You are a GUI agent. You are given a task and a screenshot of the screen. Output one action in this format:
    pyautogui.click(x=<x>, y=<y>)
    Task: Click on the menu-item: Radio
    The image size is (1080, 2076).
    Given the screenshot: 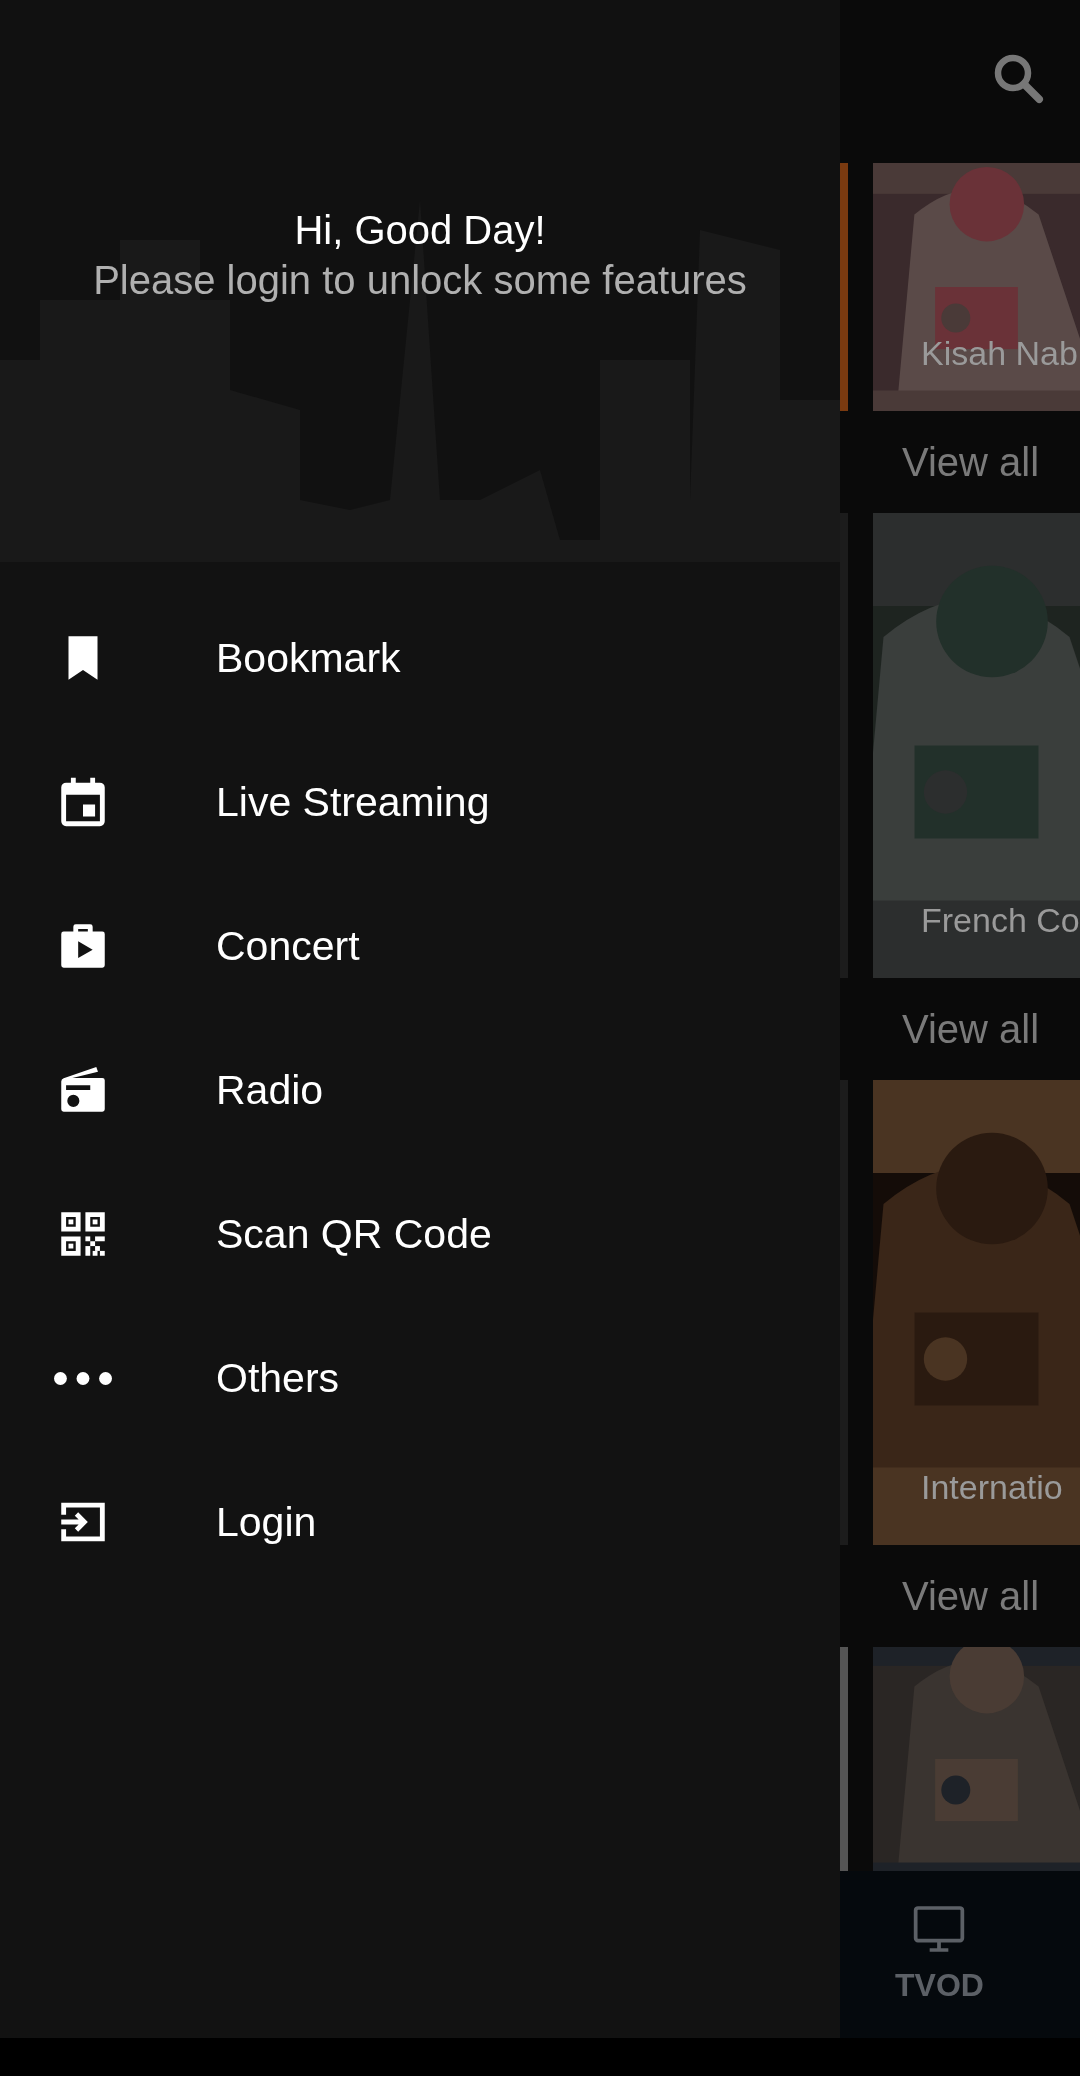 What is the action you would take?
    pyautogui.click(x=420, y=1090)
    